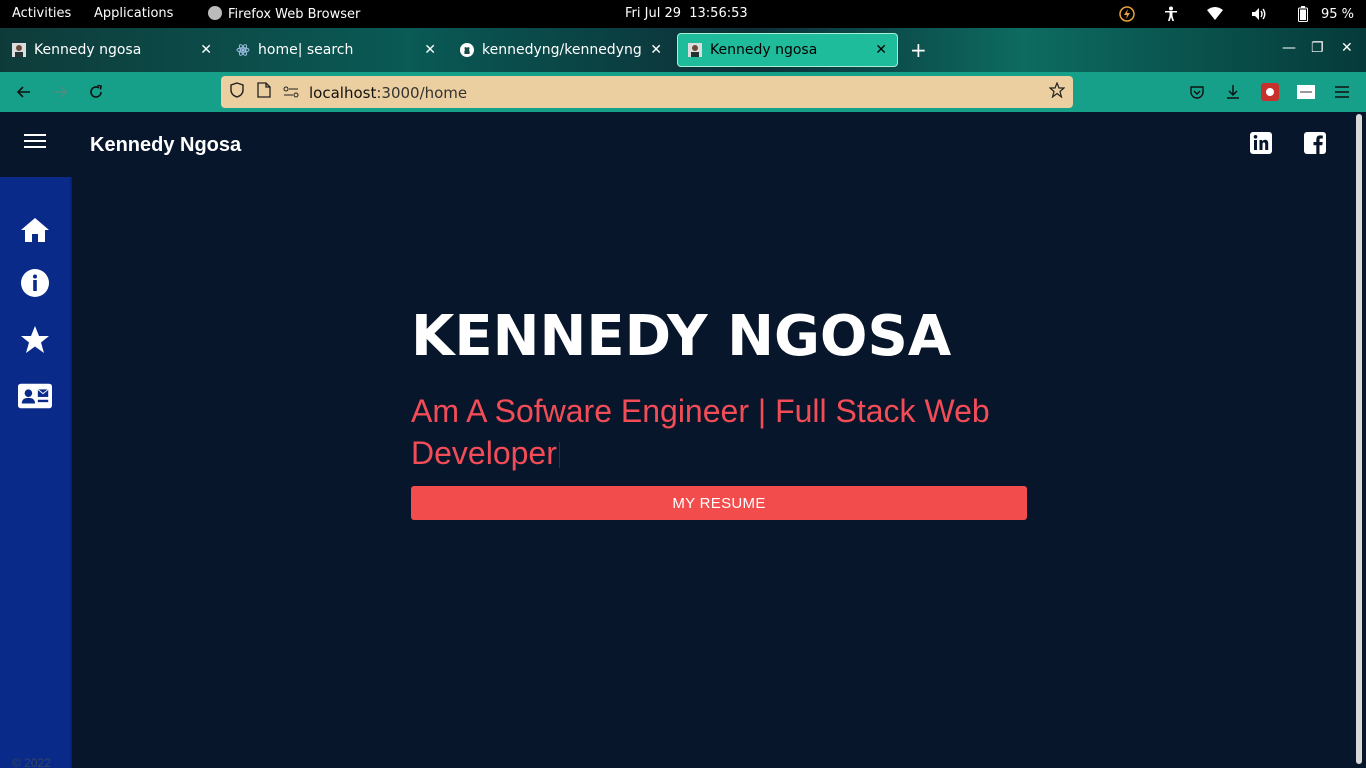 The image size is (1366, 768). I want to click on permissions-icon, so click(291, 92).